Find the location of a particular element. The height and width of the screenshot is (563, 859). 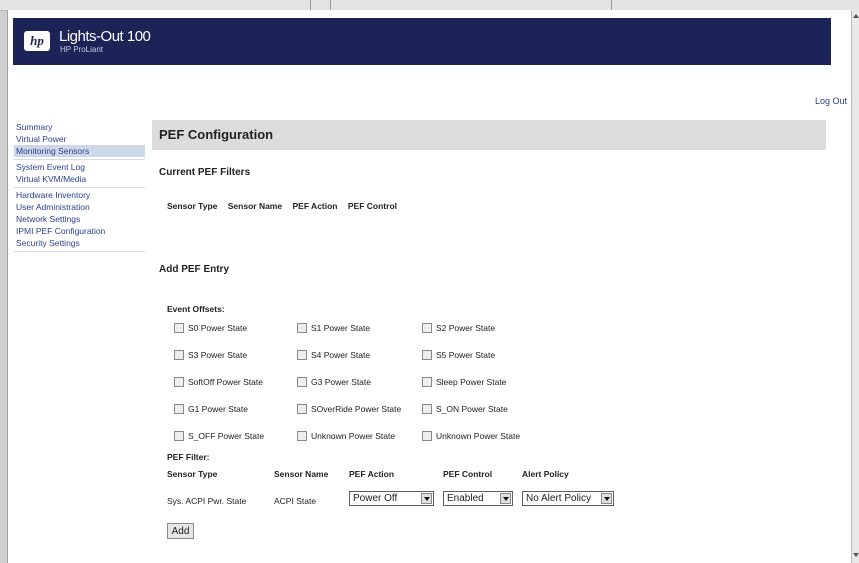

sidebar-item-system-event-log: System Event Log is located at coordinates (79, 167).